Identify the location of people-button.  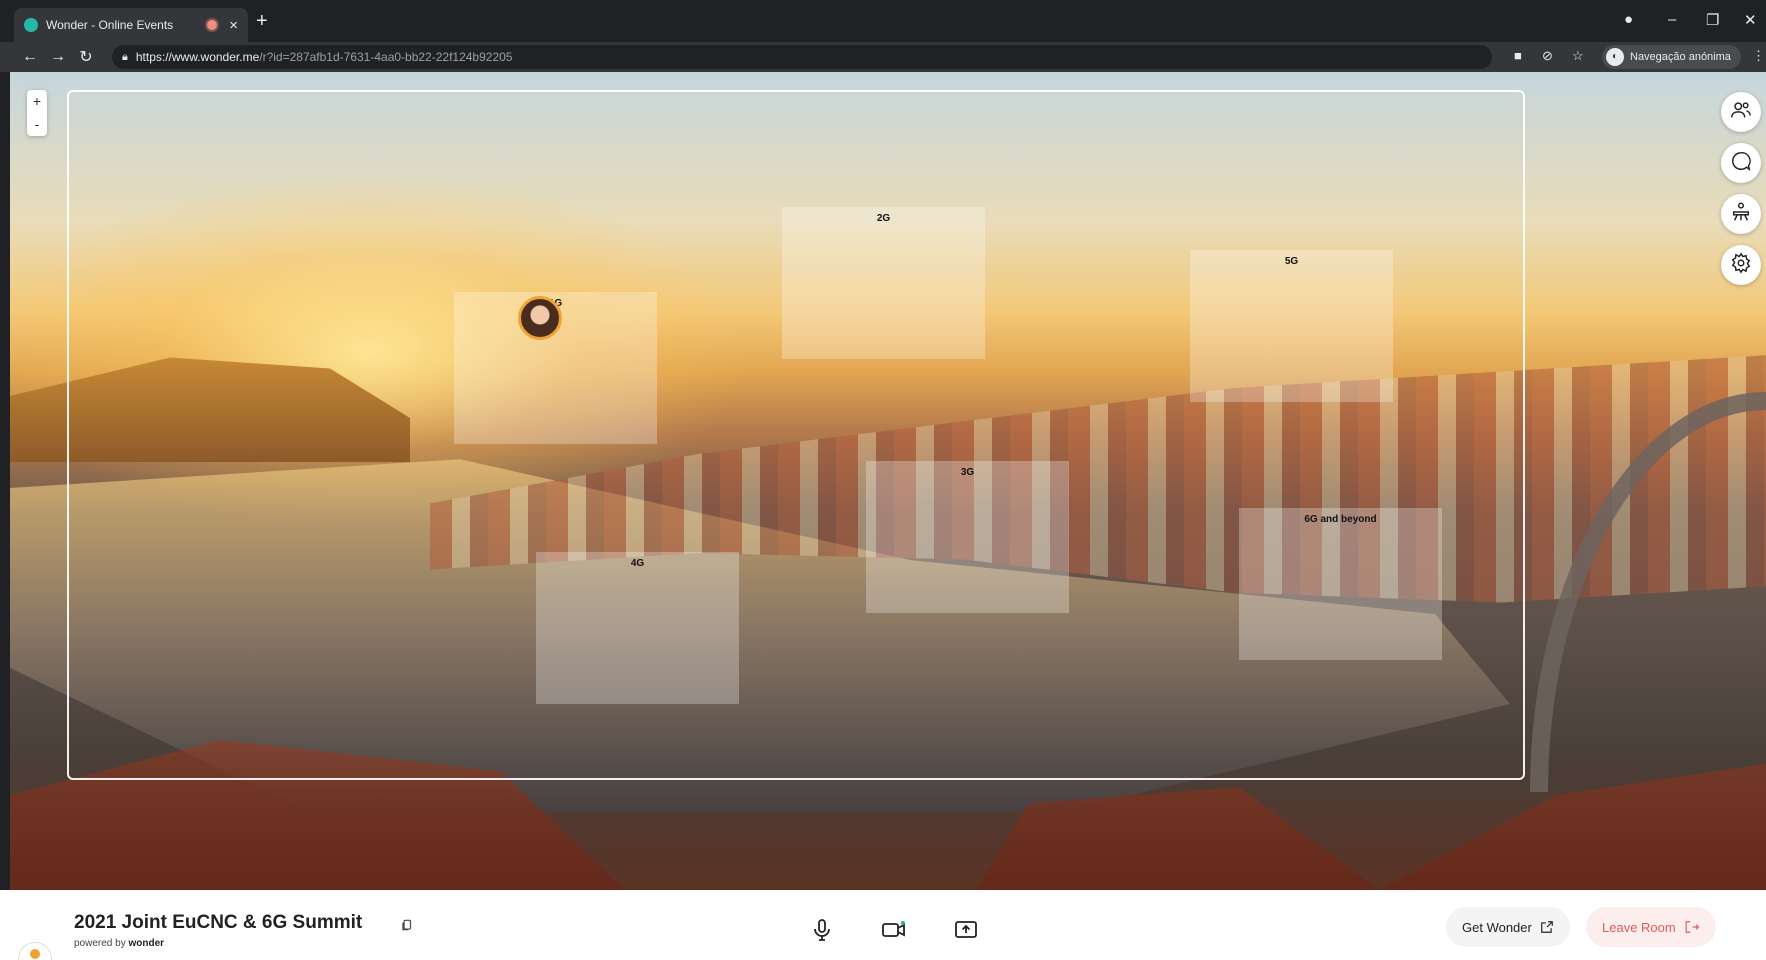
(1741, 112).